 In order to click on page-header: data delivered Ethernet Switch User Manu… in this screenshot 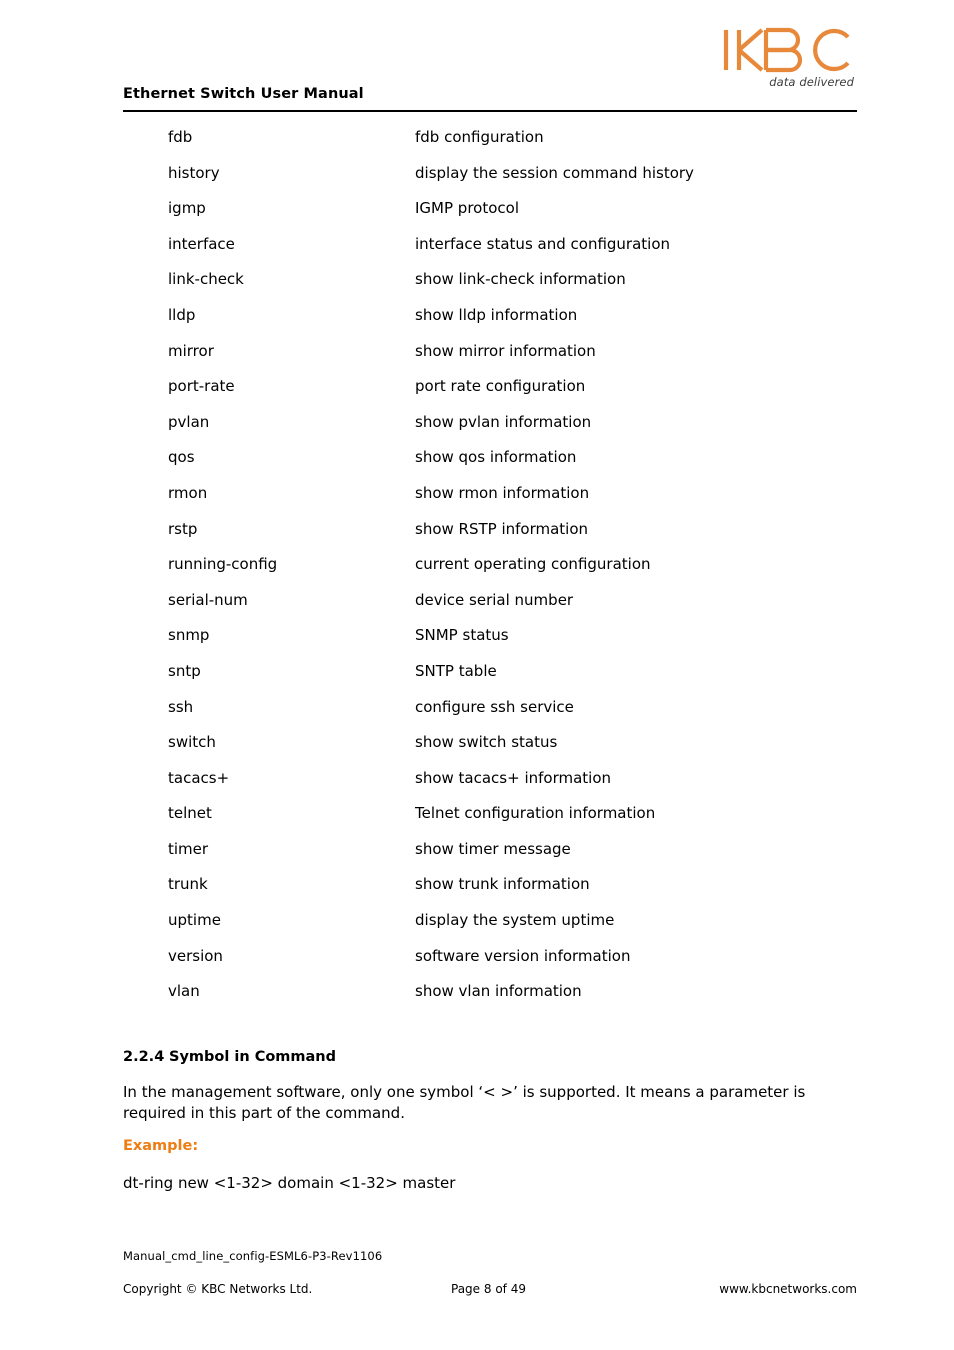, I will do `click(477, 56)`.